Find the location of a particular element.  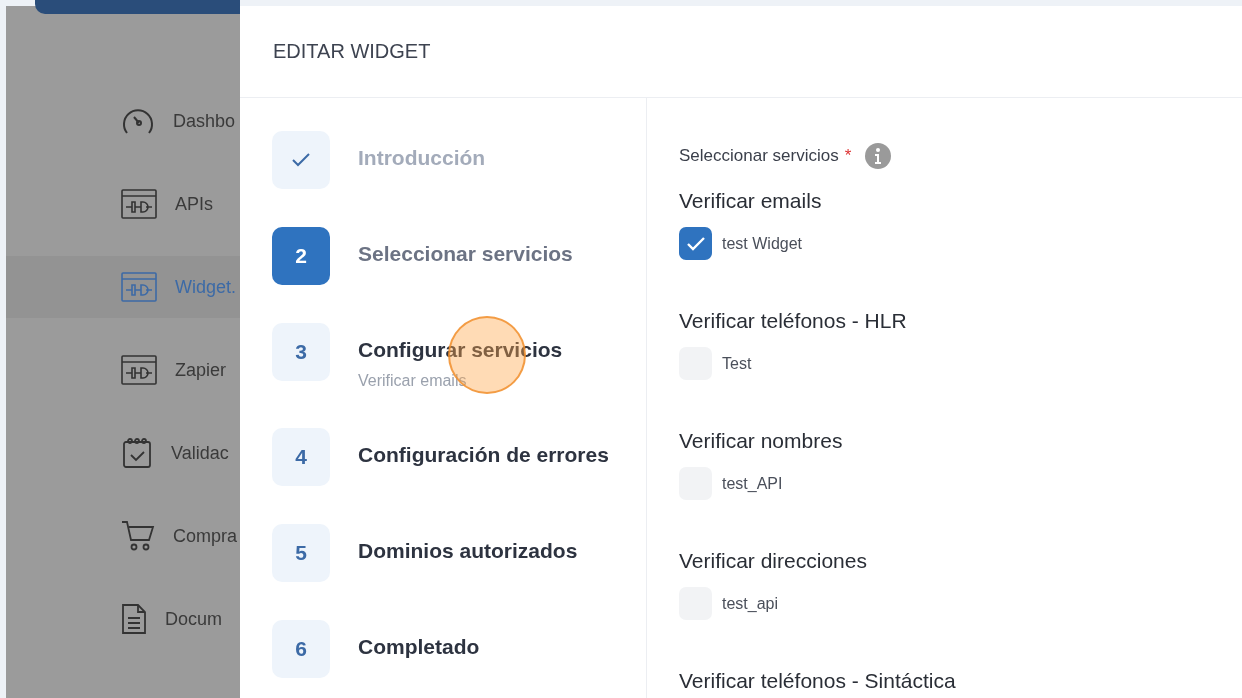

step-number: 5 is located at coordinates (301, 553).